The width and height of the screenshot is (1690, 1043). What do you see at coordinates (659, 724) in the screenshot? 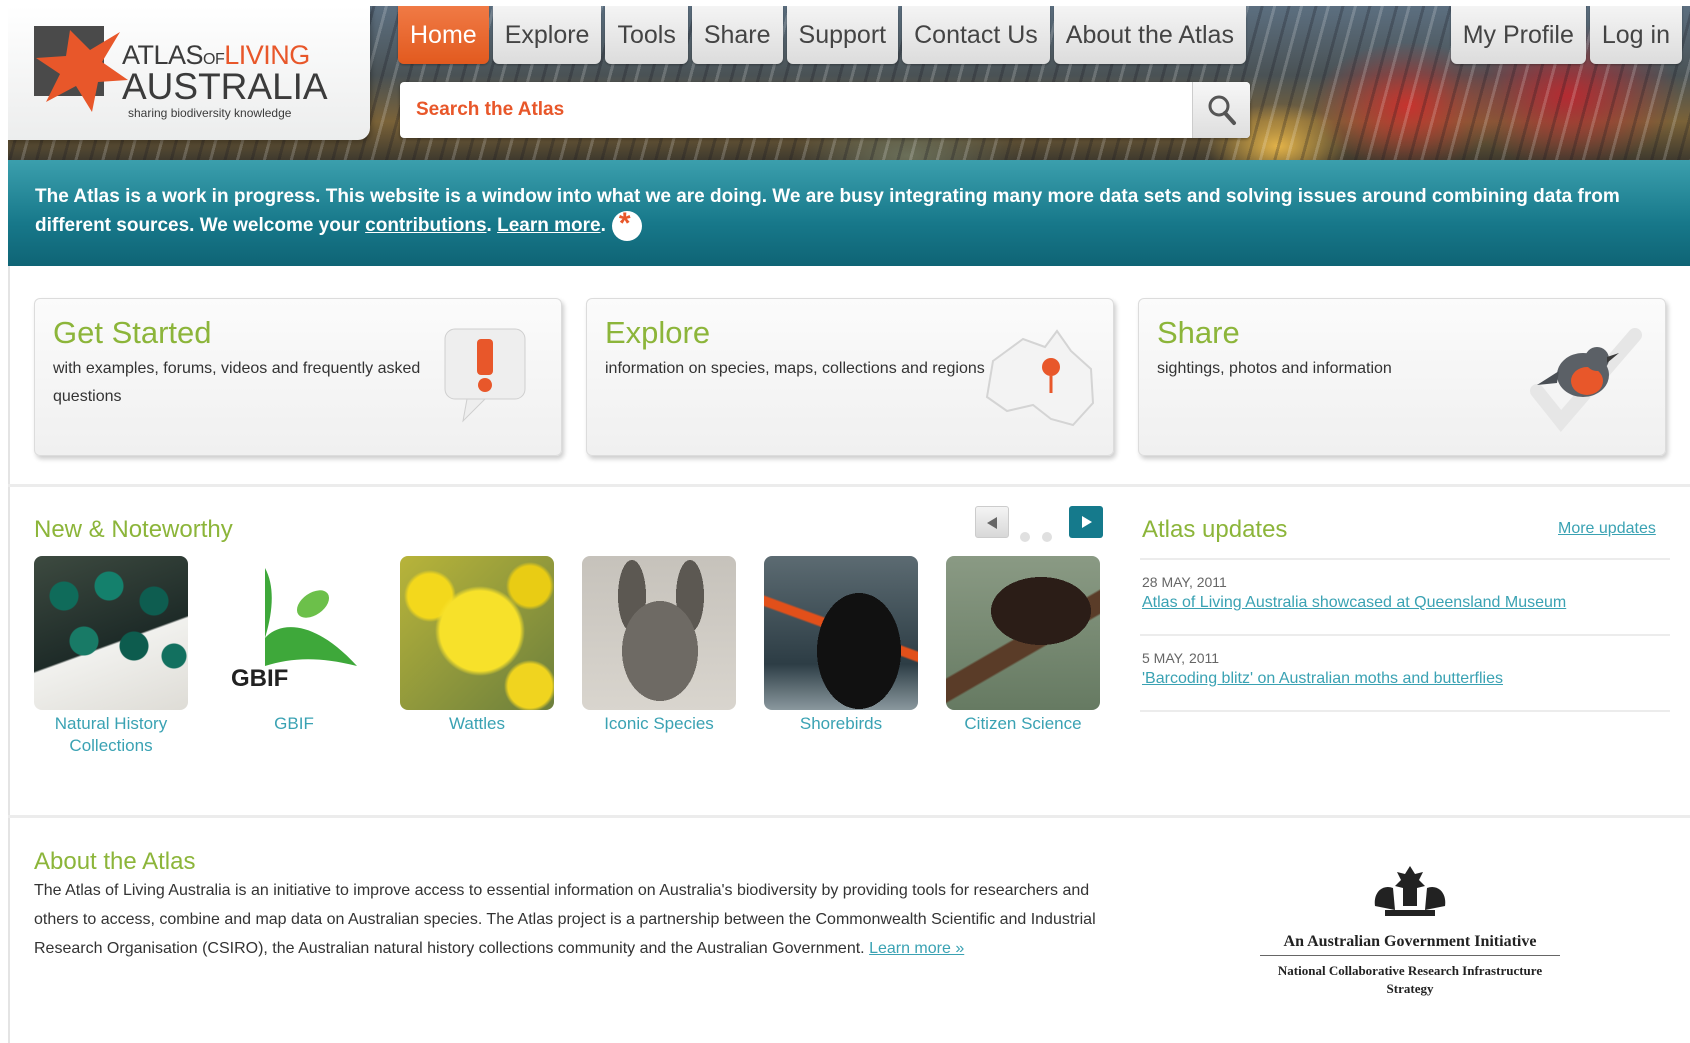
I see `thumb-label: Iconic Species` at bounding box center [659, 724].